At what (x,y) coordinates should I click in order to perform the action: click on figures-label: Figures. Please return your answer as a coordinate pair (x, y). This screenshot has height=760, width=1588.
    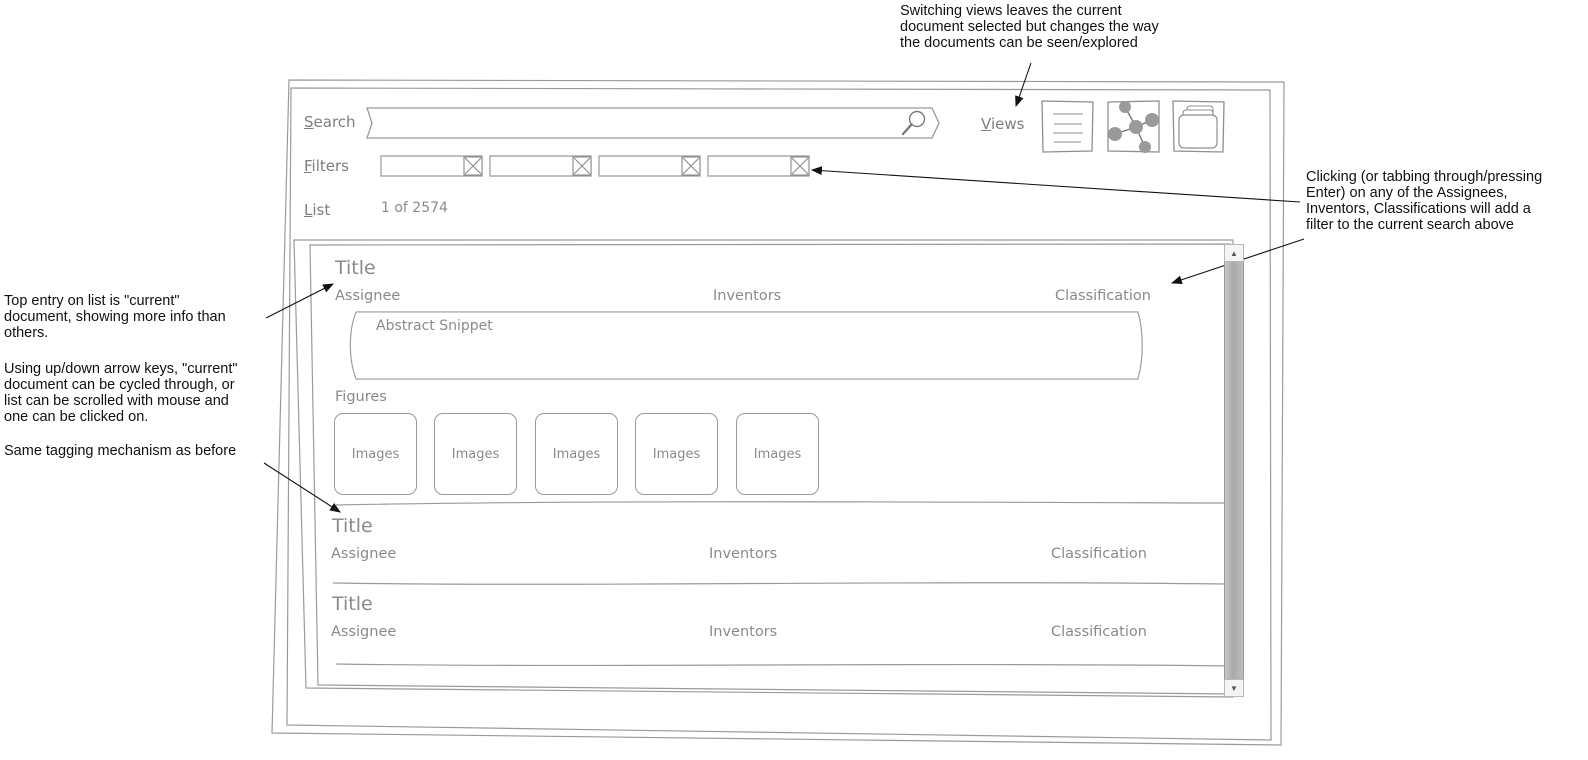
    Looking at the image, I should click on (361, 397).